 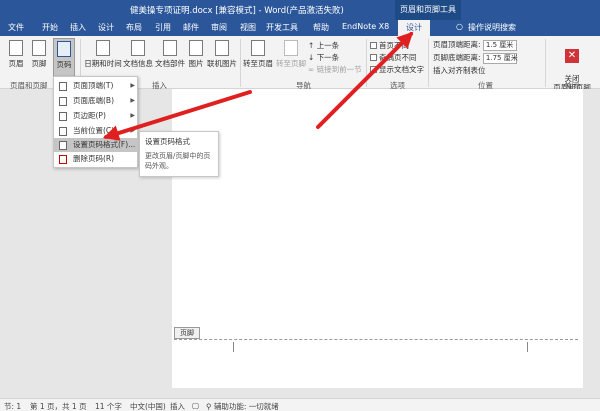 I want to click on menu-item-label: 页边距(P), so click(x=89, y=115).